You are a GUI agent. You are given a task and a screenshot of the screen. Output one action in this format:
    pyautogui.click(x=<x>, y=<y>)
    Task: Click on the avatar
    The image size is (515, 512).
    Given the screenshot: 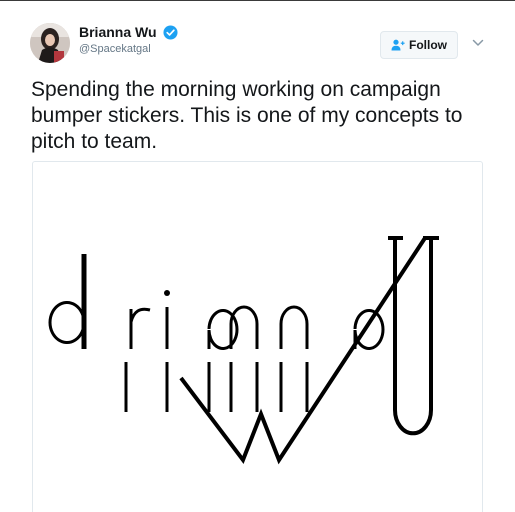 What is the action you would take?
    pyautogui.click(x=50, y=43)
    